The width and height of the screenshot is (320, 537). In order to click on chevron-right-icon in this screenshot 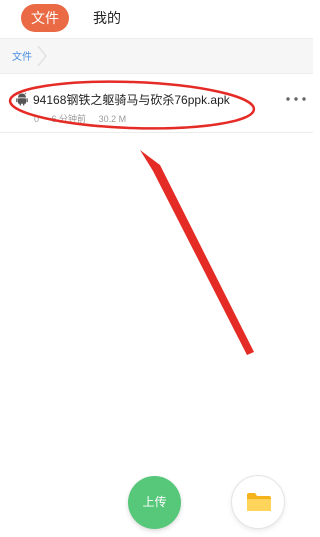, I will do `click(42, 56)`.